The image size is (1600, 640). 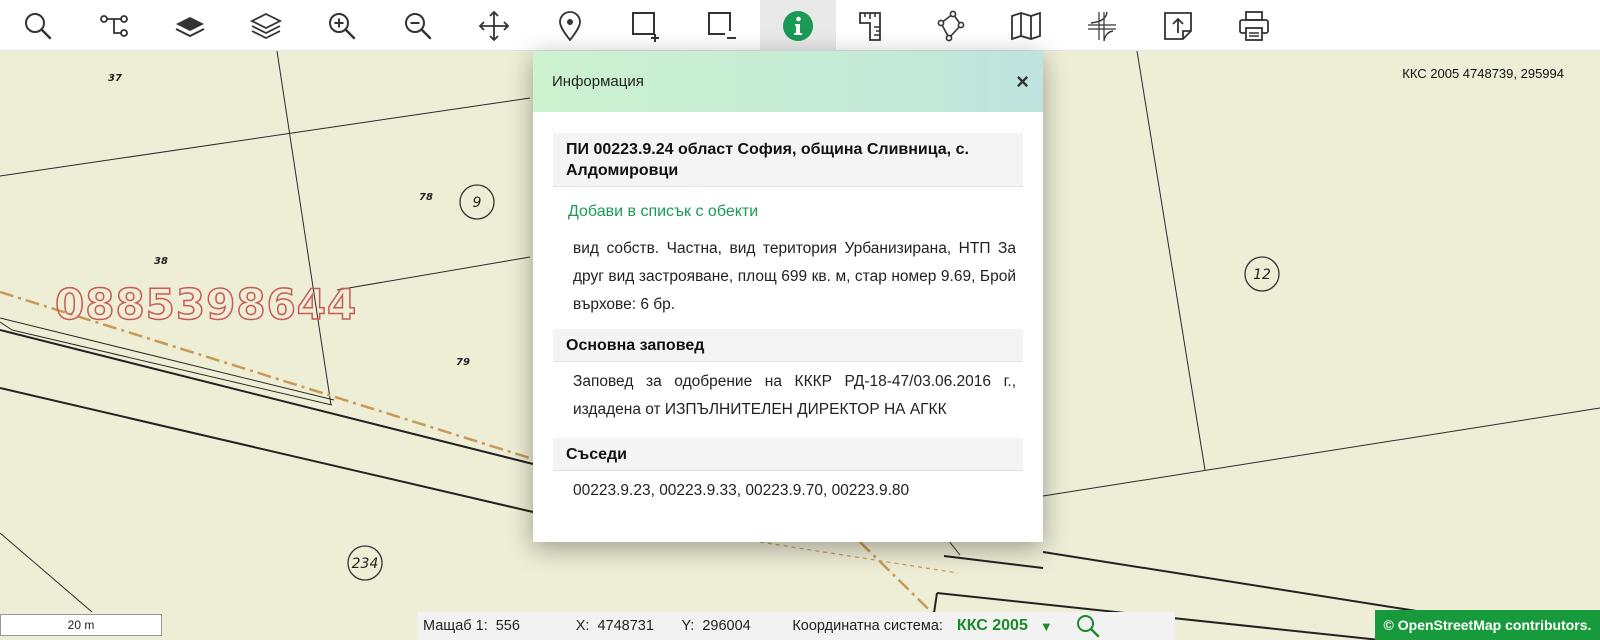 I want to click on route-icon, so click(x=114, y=25).